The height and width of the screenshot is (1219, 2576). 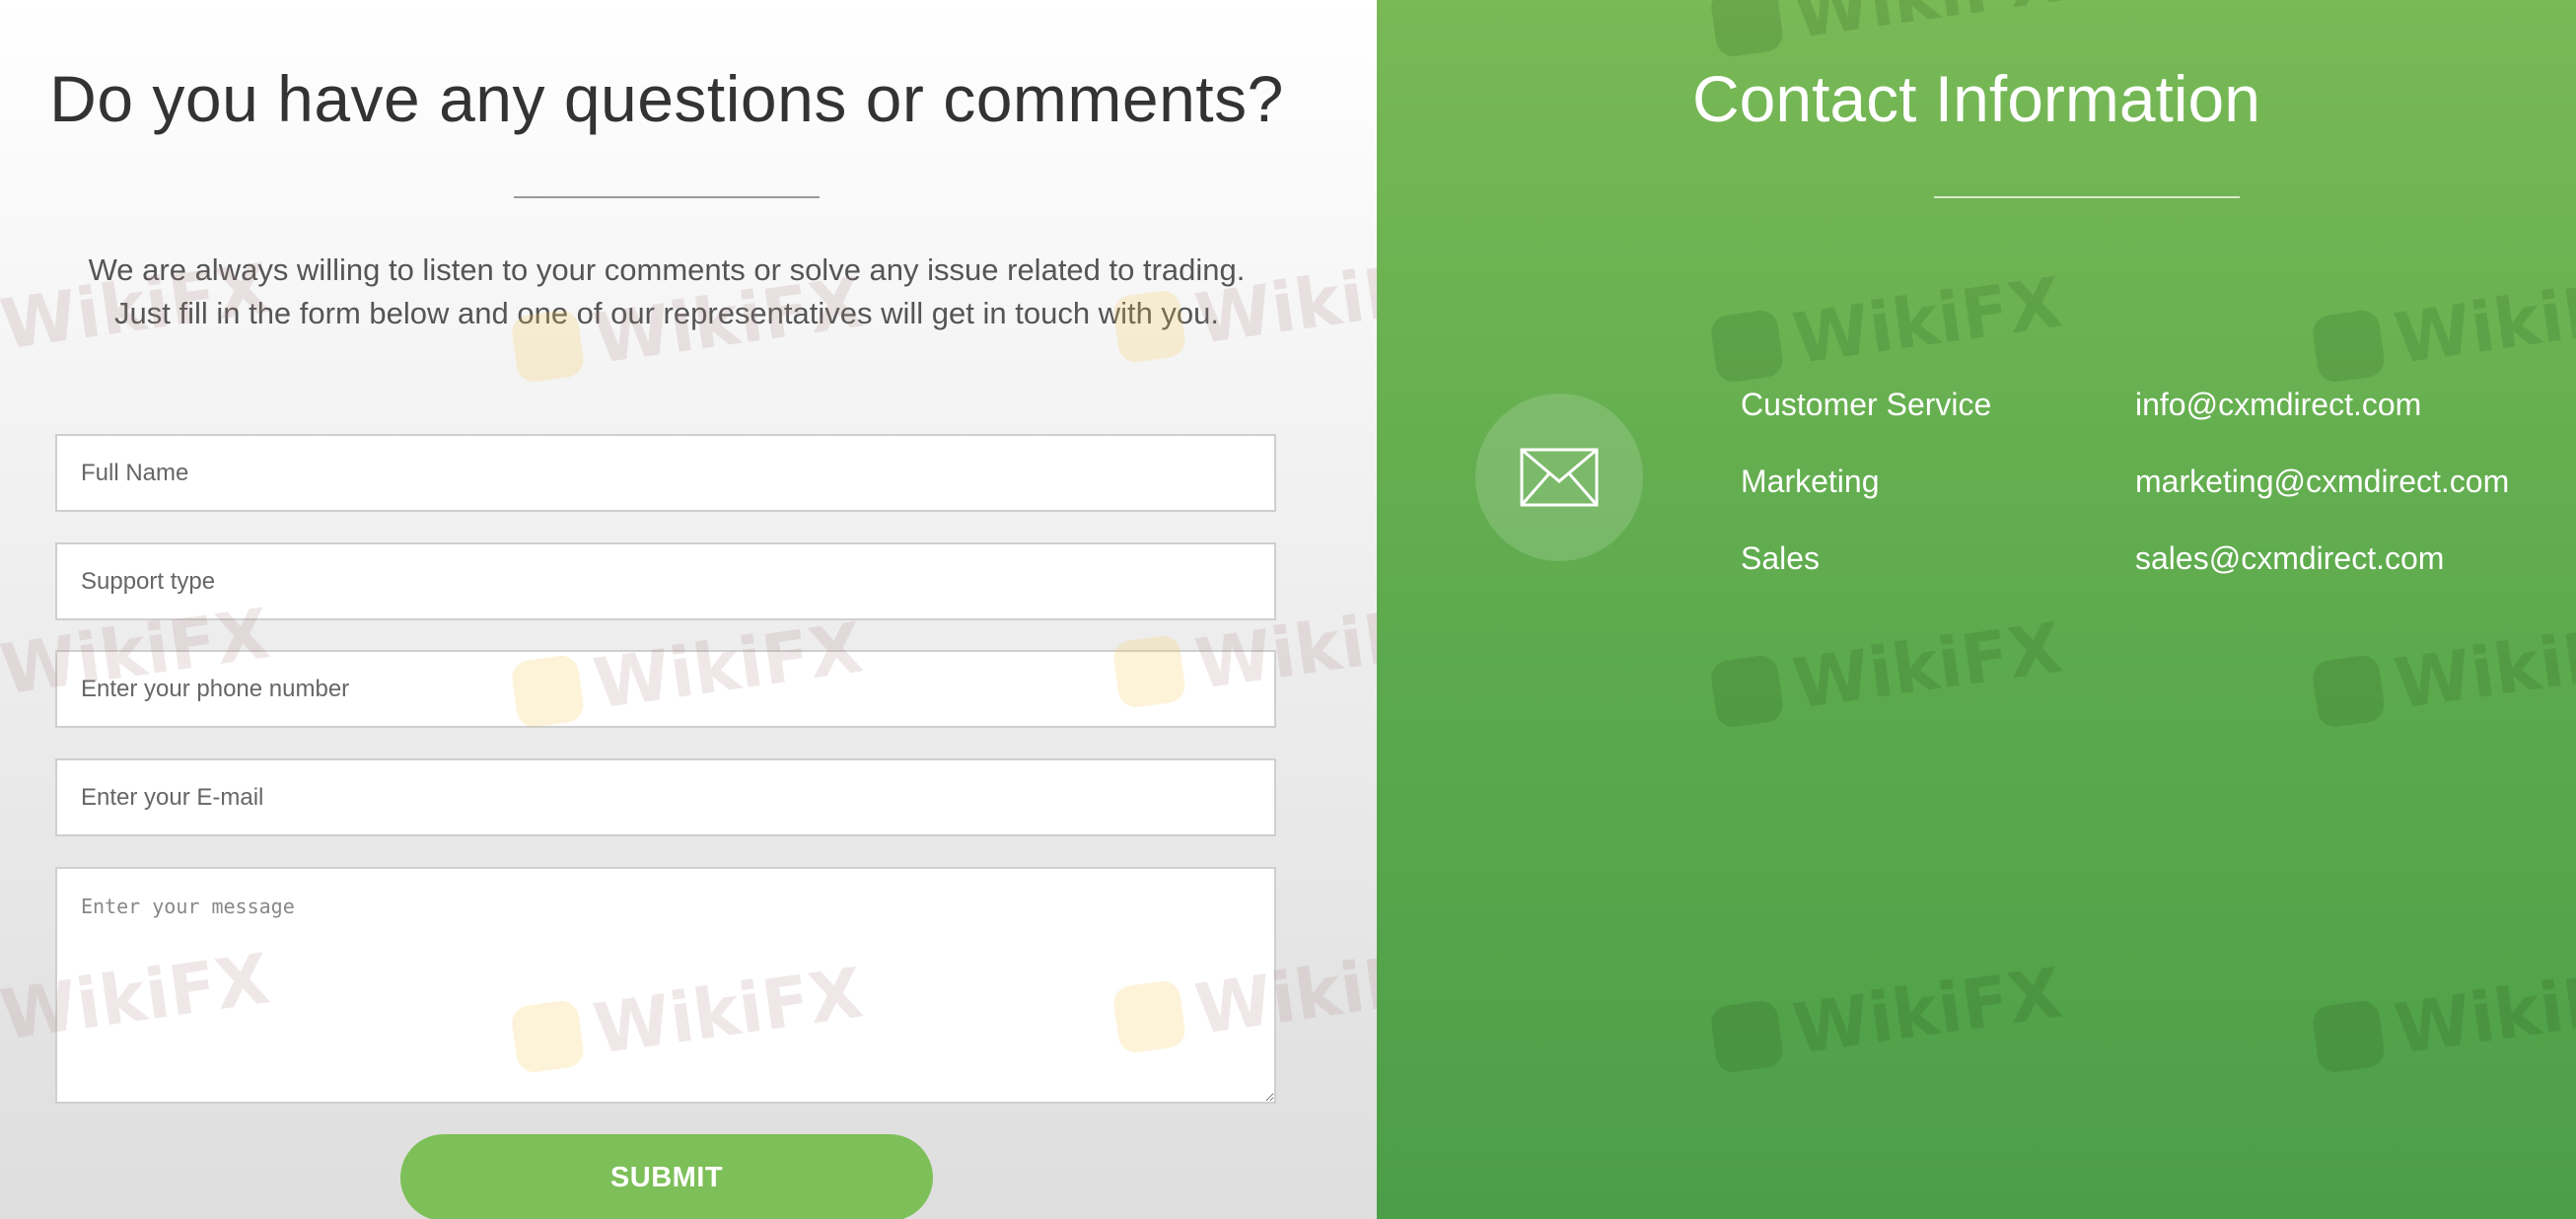 I want to click on contact-label: Customer Service, so click(x=1866, y=404).